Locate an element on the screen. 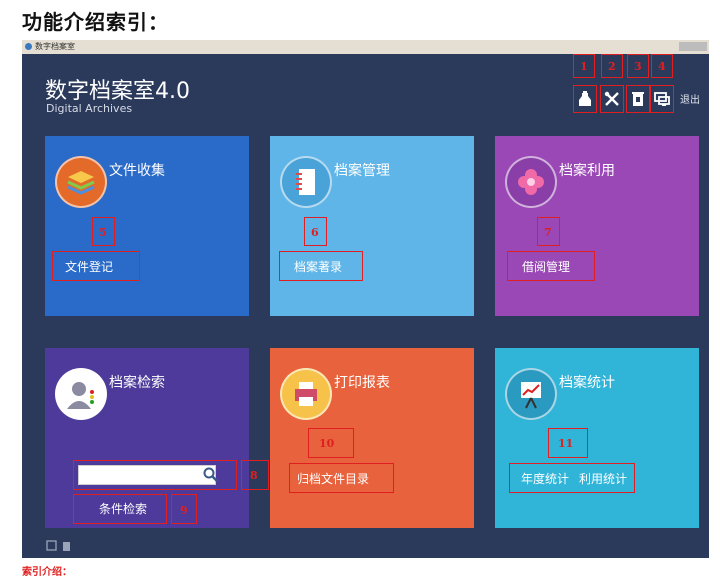 The height and width of the screenshot is (578, 720). tile-title-archive-statistics: 档案统计 is located at coordinates (587, 383).